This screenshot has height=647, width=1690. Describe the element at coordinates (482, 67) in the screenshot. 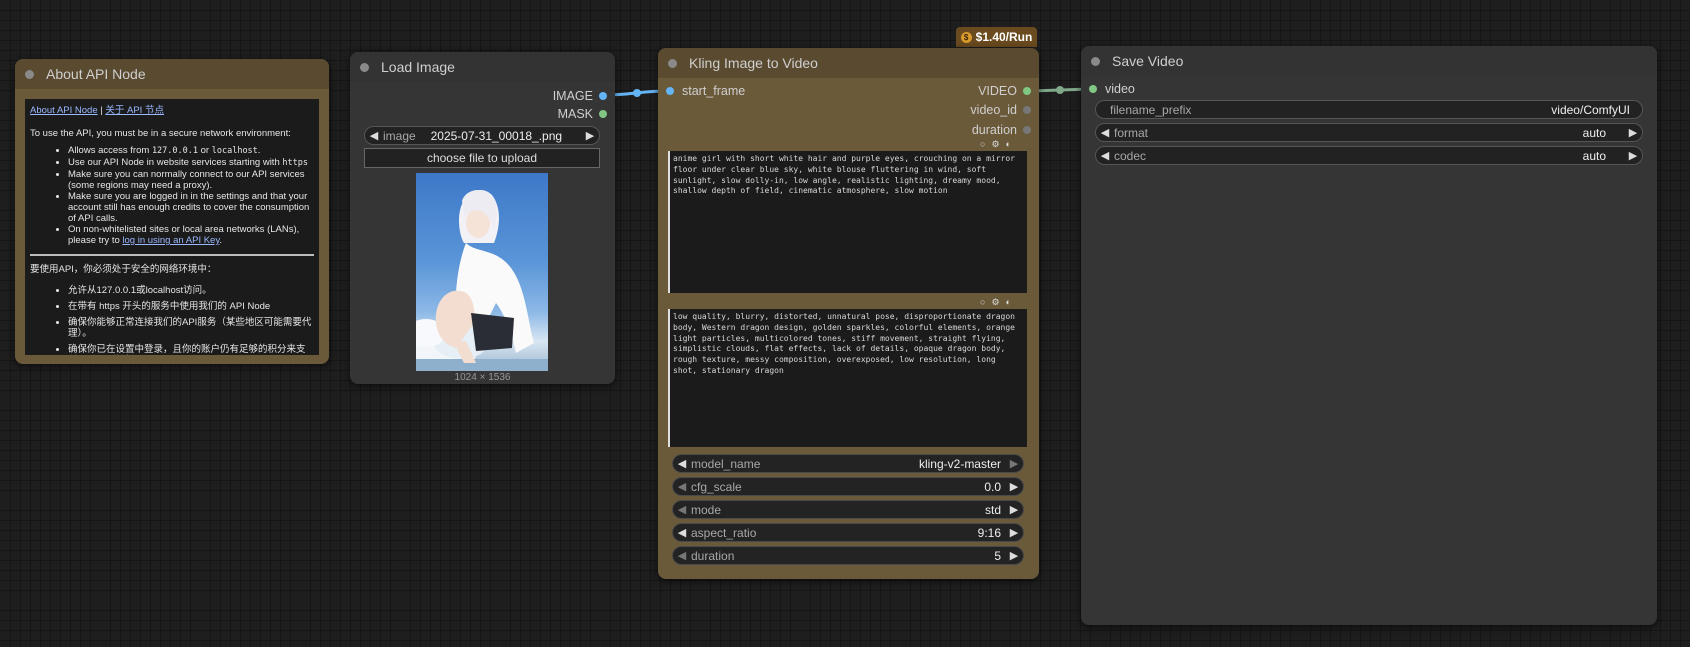

I see `load-image-header: Load Image` at that location.